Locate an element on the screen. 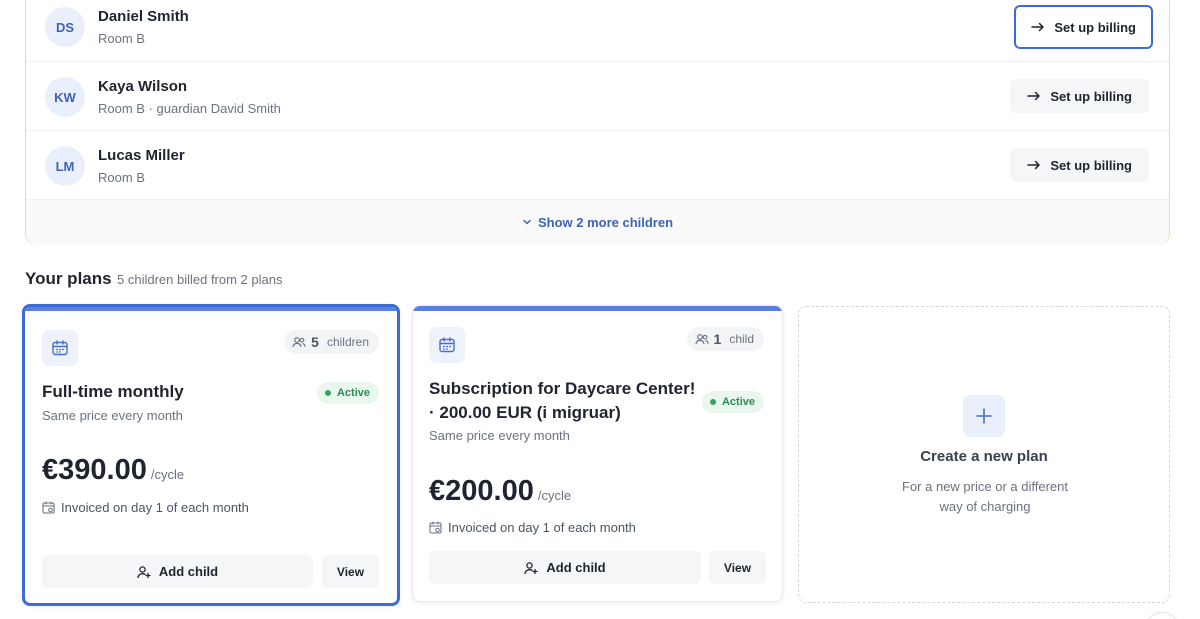 This screenshot has height=619, width=1200. children-count-label: child is located at coordinates (741, 339).